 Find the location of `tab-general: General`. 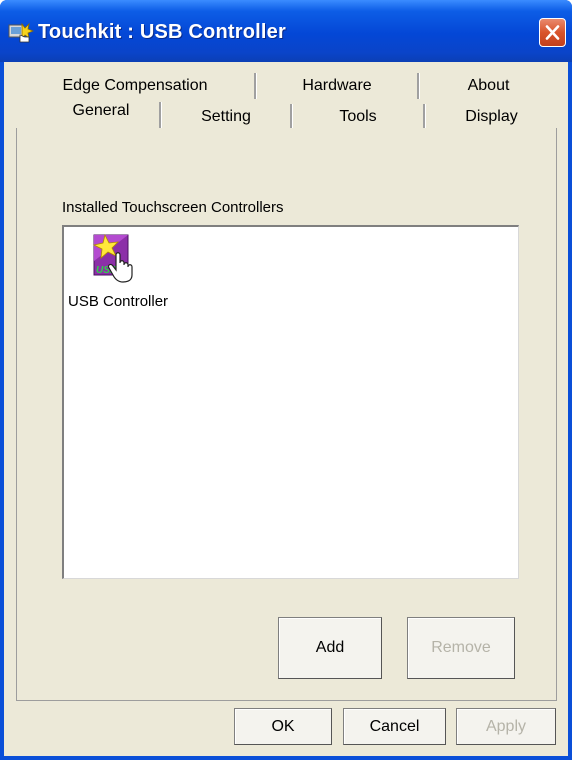

tab-general: General is located at coordinates (101, 113).